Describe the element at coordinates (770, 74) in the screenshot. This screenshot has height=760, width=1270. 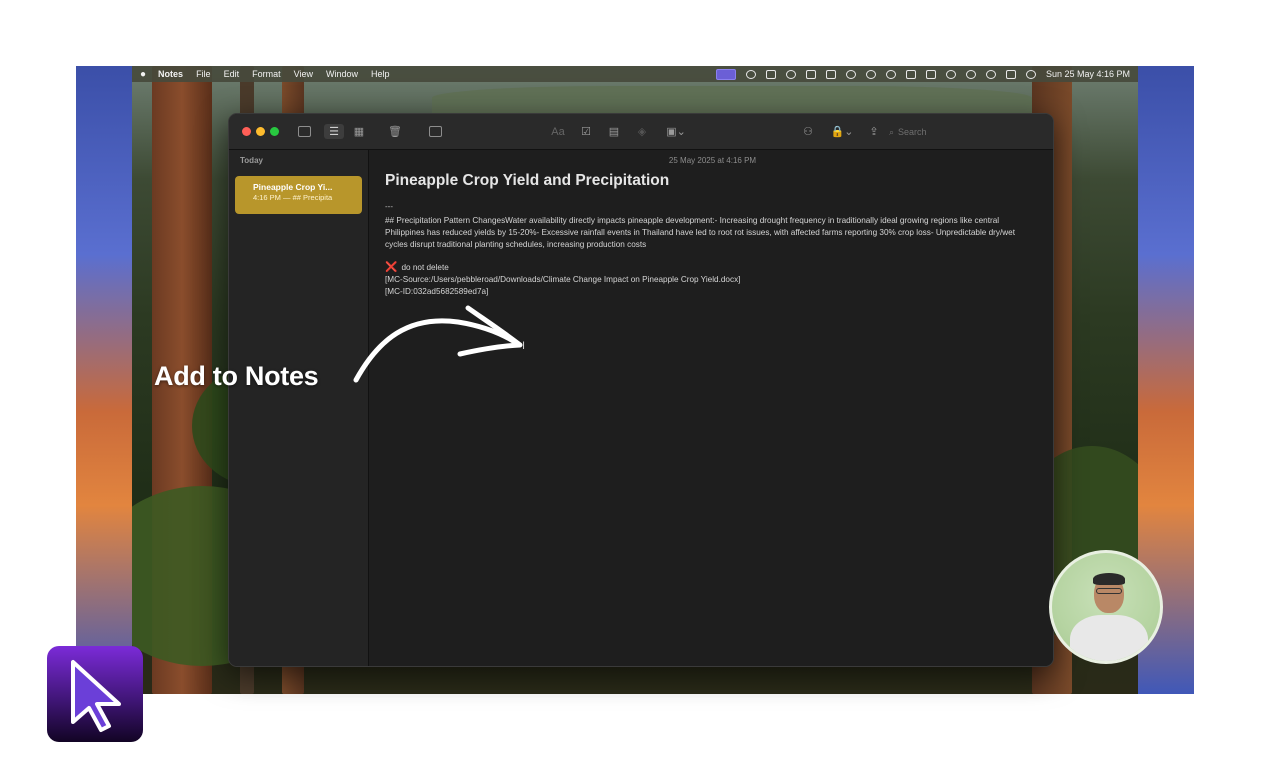
I see `cursor-tool-icon` at that location.